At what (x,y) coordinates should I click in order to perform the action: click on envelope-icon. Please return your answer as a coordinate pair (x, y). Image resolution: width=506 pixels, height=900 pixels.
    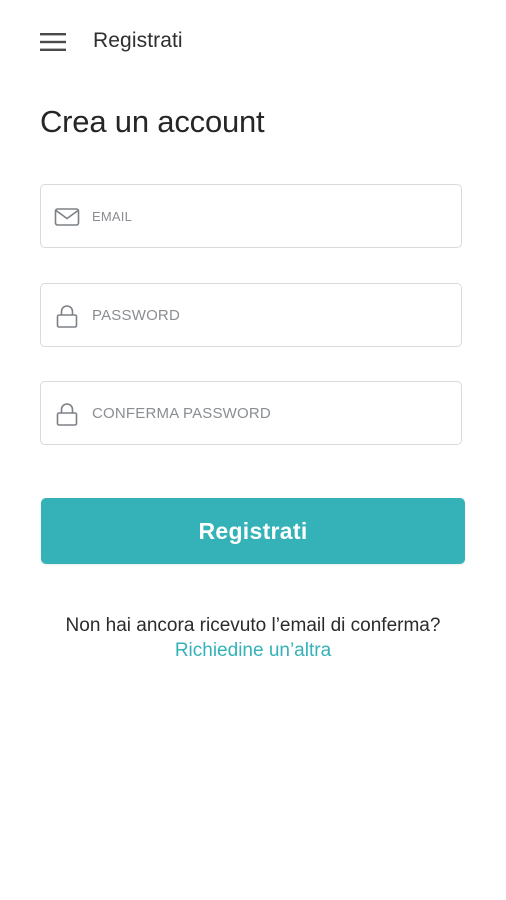
    Looking at the image, I should click on (67, 217).